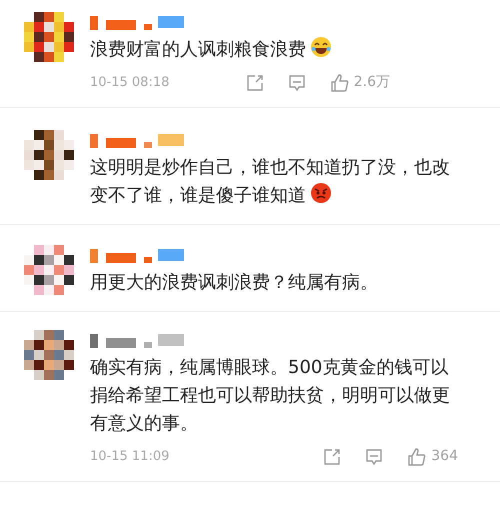  What do you see at coordinates (130, 83) in the screenshot?
I see `comment-time: 10-15 08:18` at bounding box center [130, 83].